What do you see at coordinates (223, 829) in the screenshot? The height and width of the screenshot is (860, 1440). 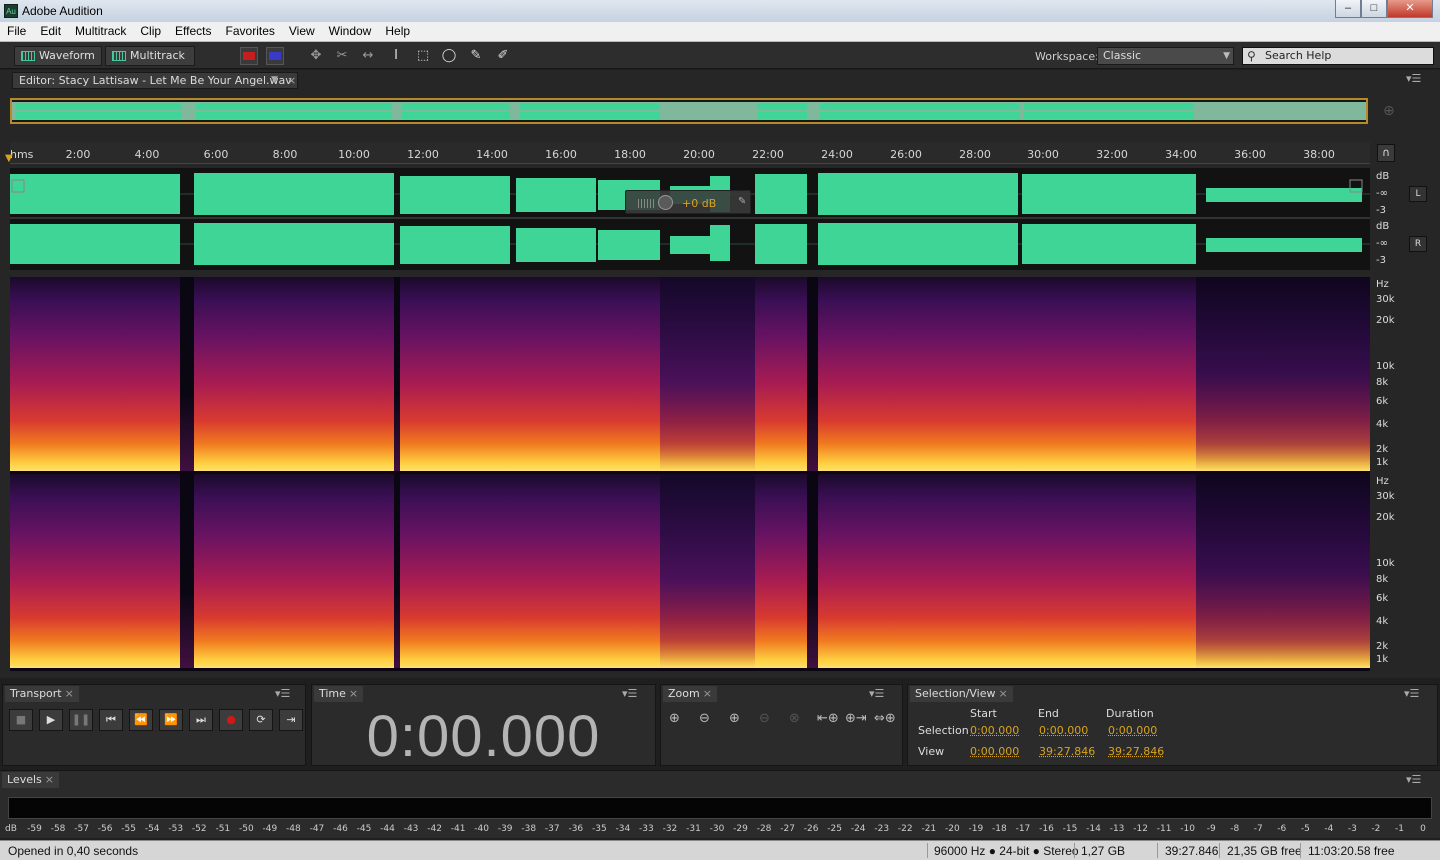 I see `level-scale-tick: -51` at bounding box center [223, 829].